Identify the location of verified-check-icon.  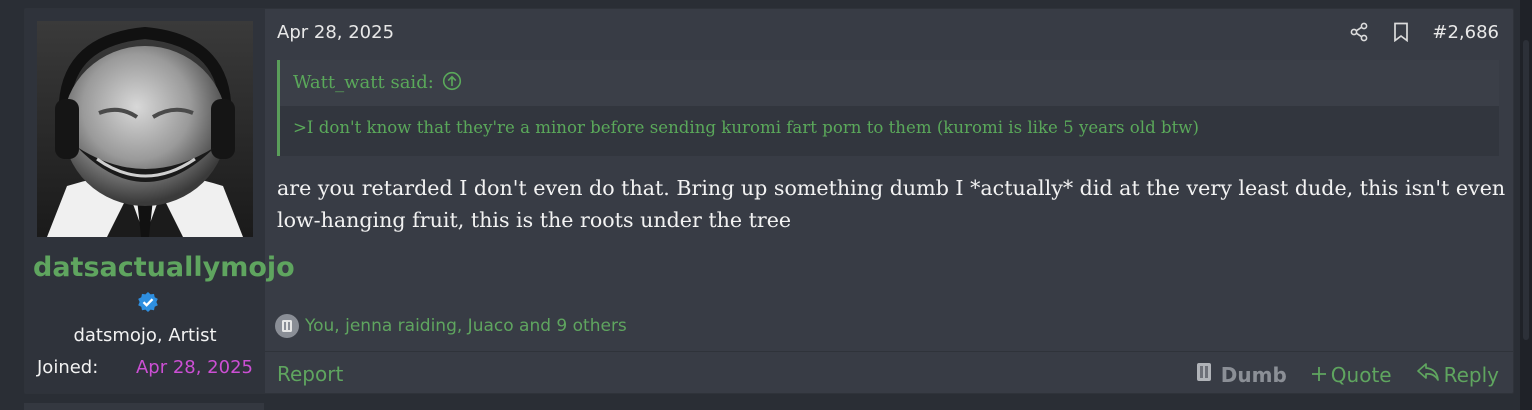
(148, 306).